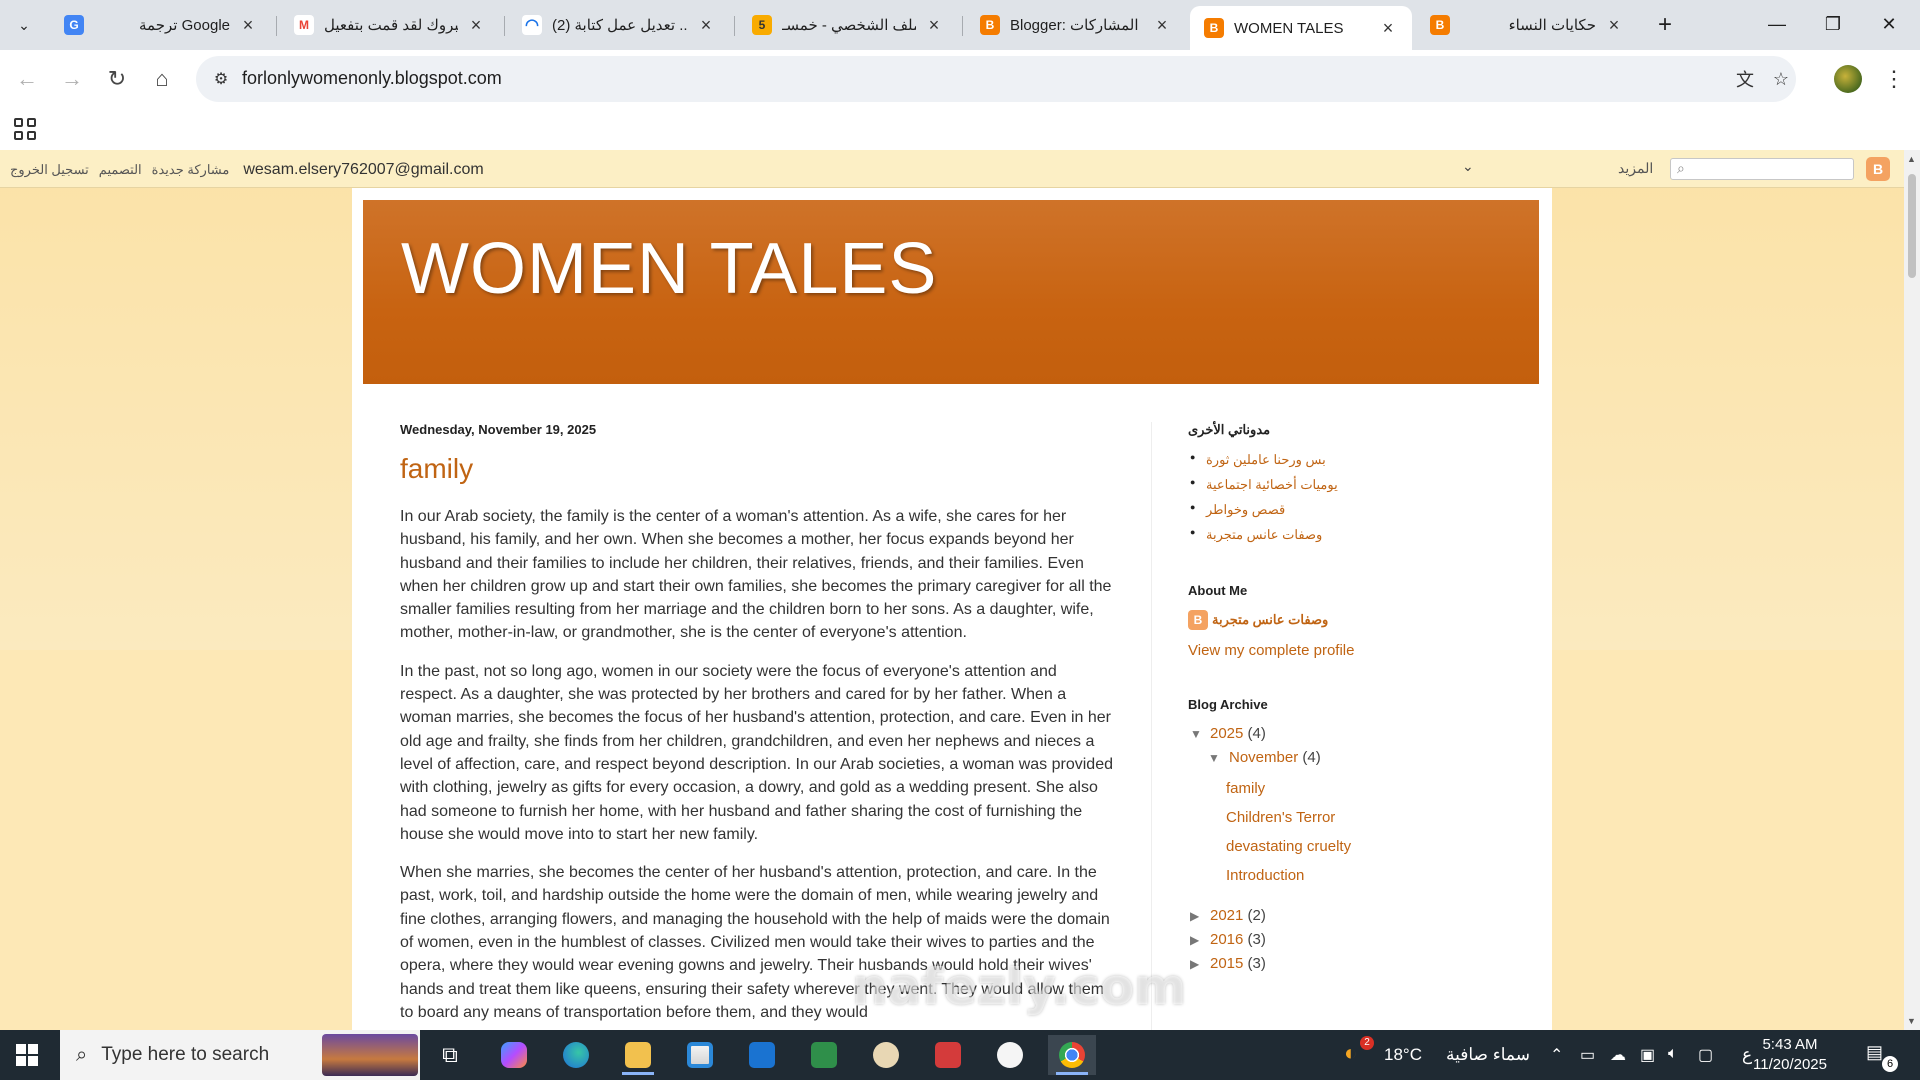  Describe the element at coordinates (1353, 535) in the screenshot. I see `blog-link: وصفات عانس متجربة` at that location.